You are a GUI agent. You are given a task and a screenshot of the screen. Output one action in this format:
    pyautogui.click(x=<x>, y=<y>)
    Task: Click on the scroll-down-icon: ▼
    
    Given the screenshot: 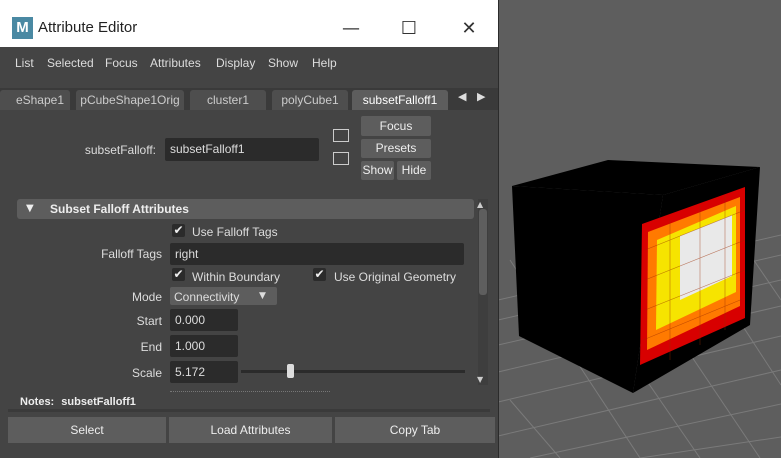 What is the action you would take?
    pyautogui.click(x=480, y=379)
    